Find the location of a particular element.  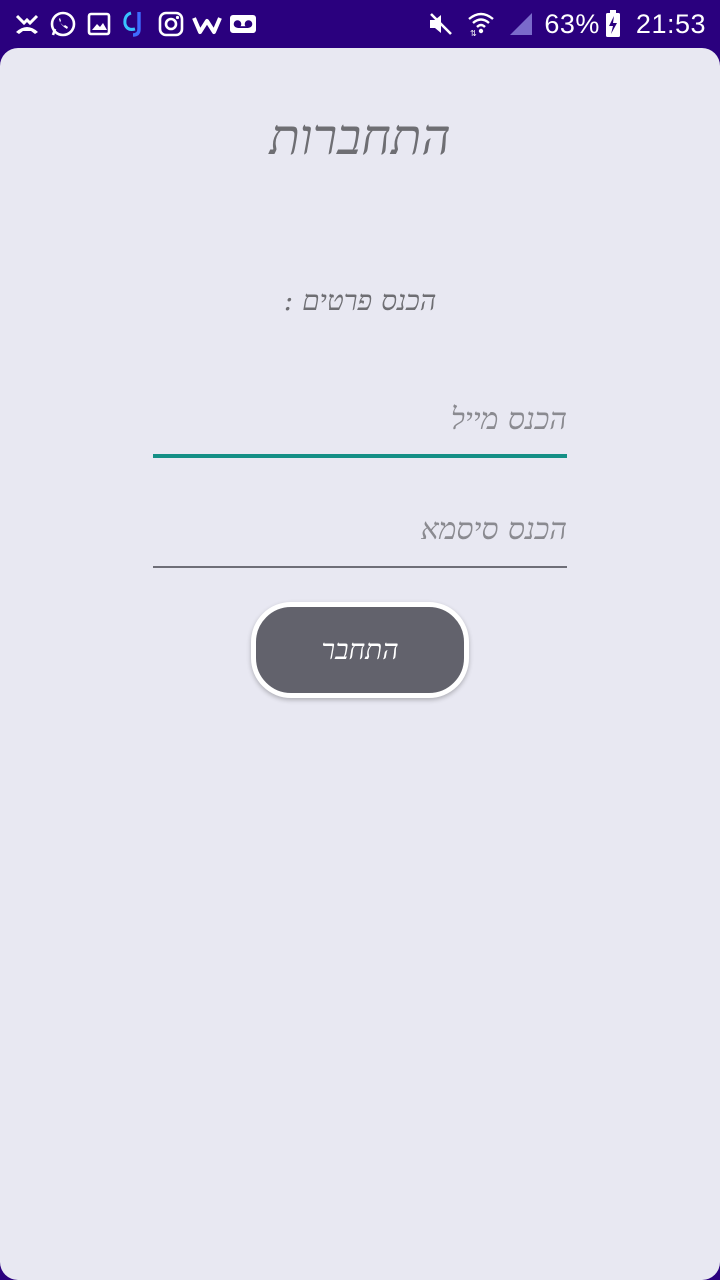

battery-charging-icon is located at coordinates (613, 24).